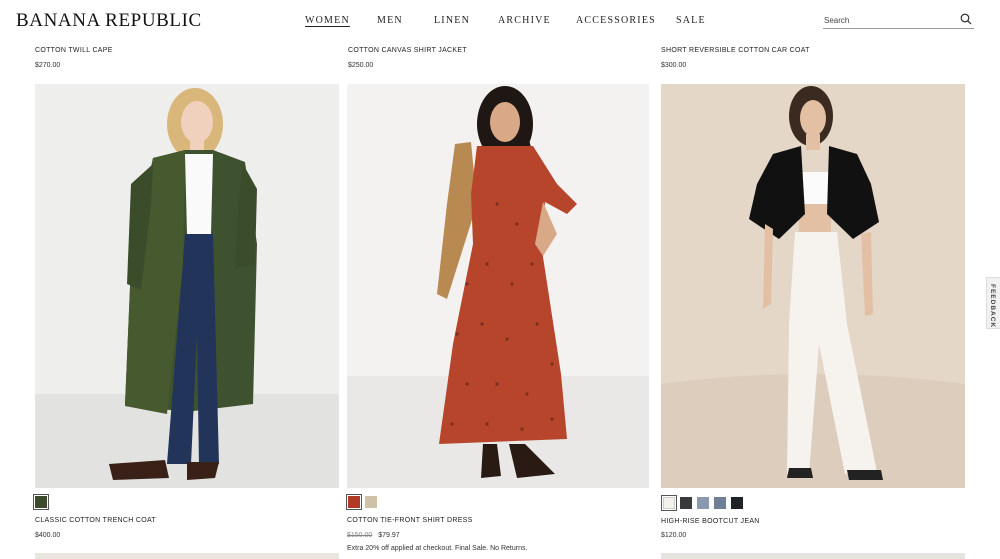 The height and width of the screenshot is (559, 1000). What do you see at coordinates (966, 19) in the screenshot?
I see `search-icon` at bounding box center [966, 19].